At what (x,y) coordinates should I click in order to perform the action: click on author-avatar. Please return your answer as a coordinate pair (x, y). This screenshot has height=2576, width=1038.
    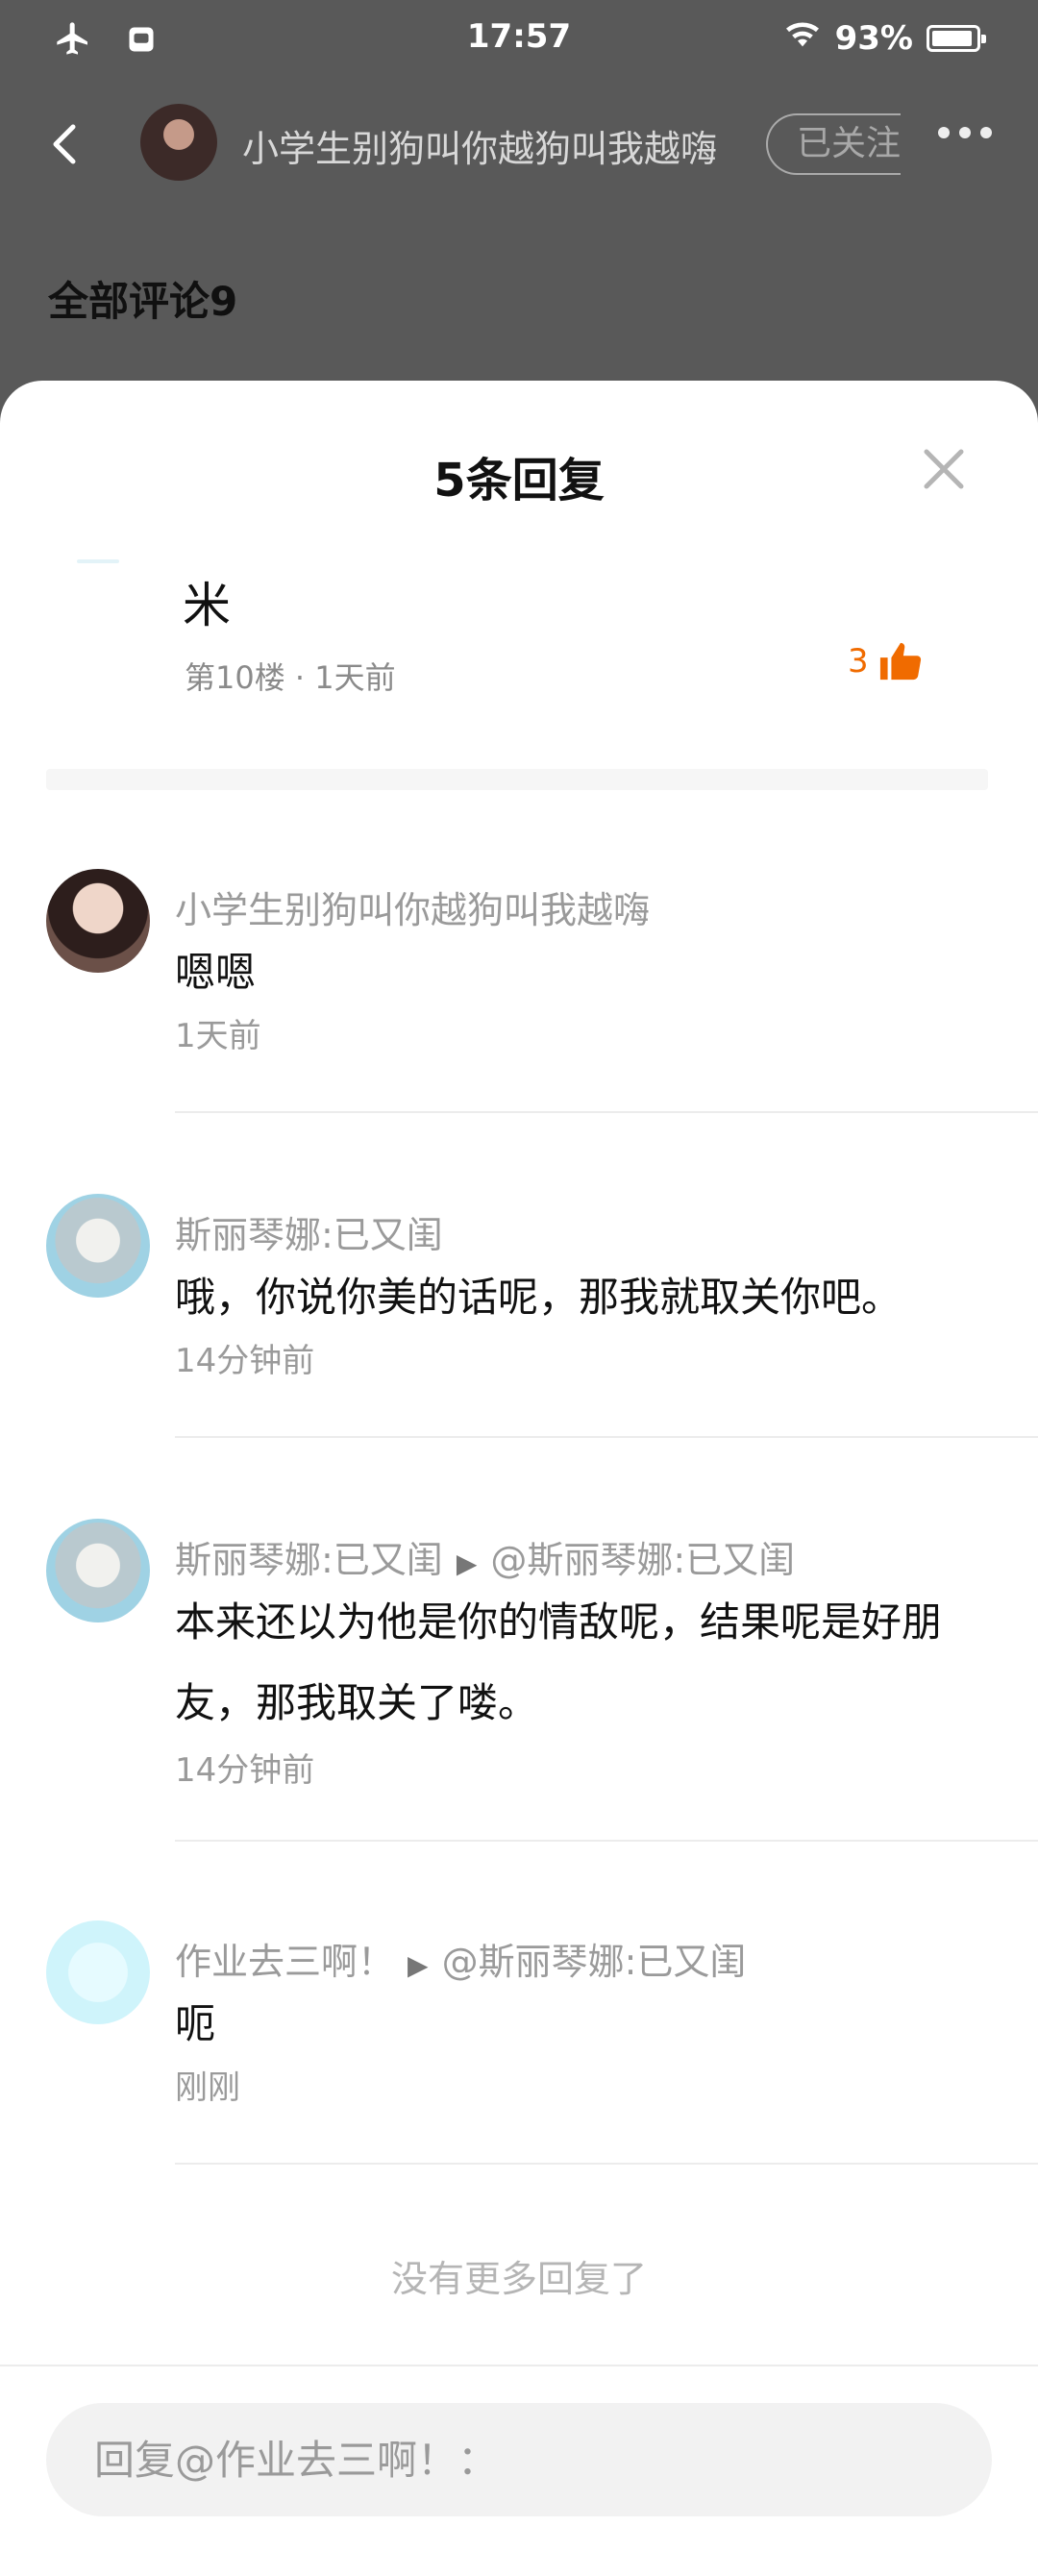
    Looking at the image, I should click on (178, 142).